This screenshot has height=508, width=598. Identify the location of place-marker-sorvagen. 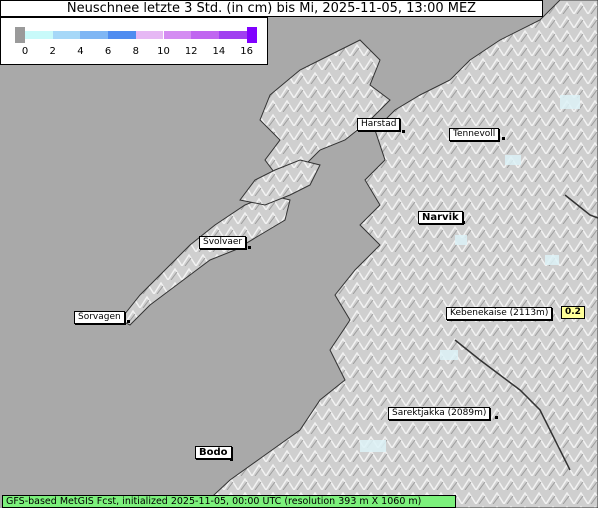
(128, 321).